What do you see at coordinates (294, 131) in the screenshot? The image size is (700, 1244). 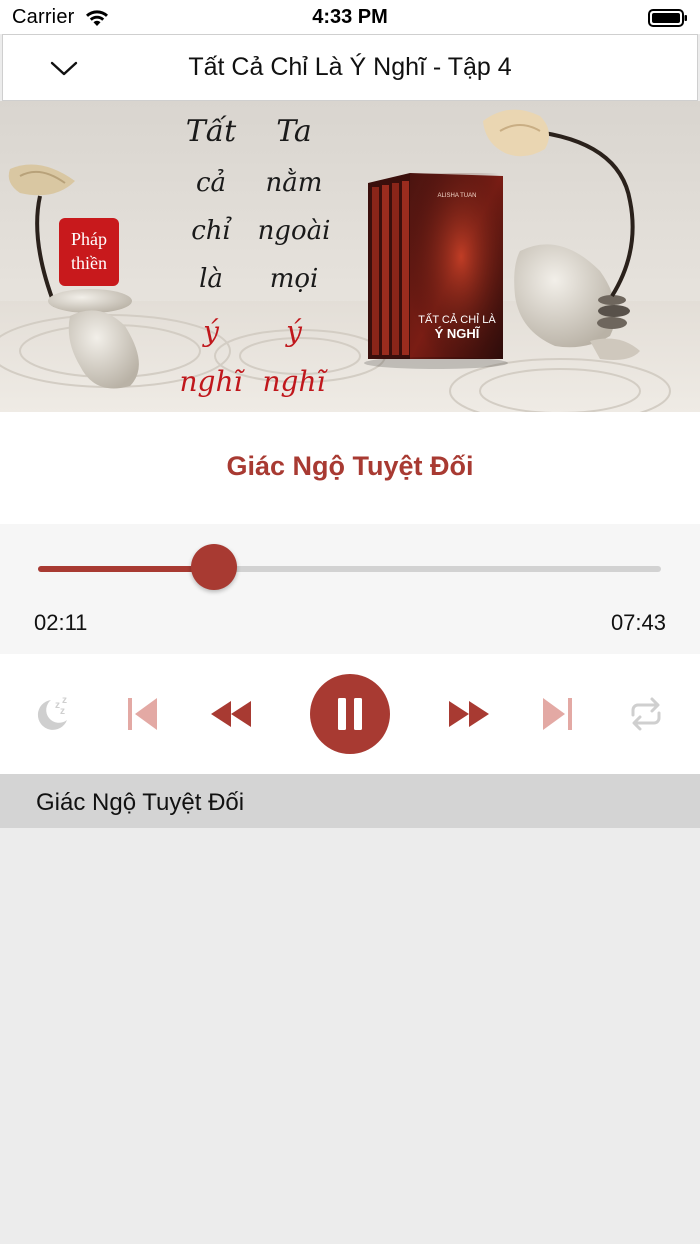 I see `calligraphy-right-1: Ta` at bounding box center [294, 131].